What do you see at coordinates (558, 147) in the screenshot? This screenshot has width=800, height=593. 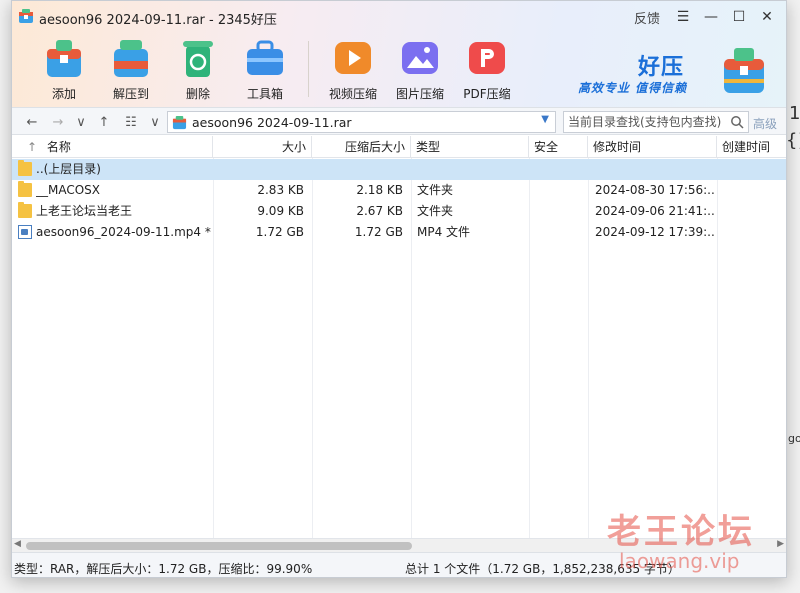 I see `column-security: 安全` at bounding box center [558, 147].